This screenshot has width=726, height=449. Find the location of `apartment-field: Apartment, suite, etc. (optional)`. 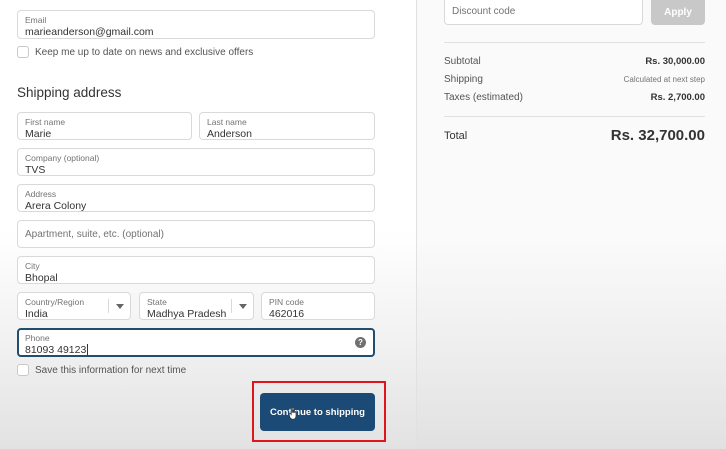

apartment-field: Apartment, suite, etc. (optional) is located at coordinates (196, 234).